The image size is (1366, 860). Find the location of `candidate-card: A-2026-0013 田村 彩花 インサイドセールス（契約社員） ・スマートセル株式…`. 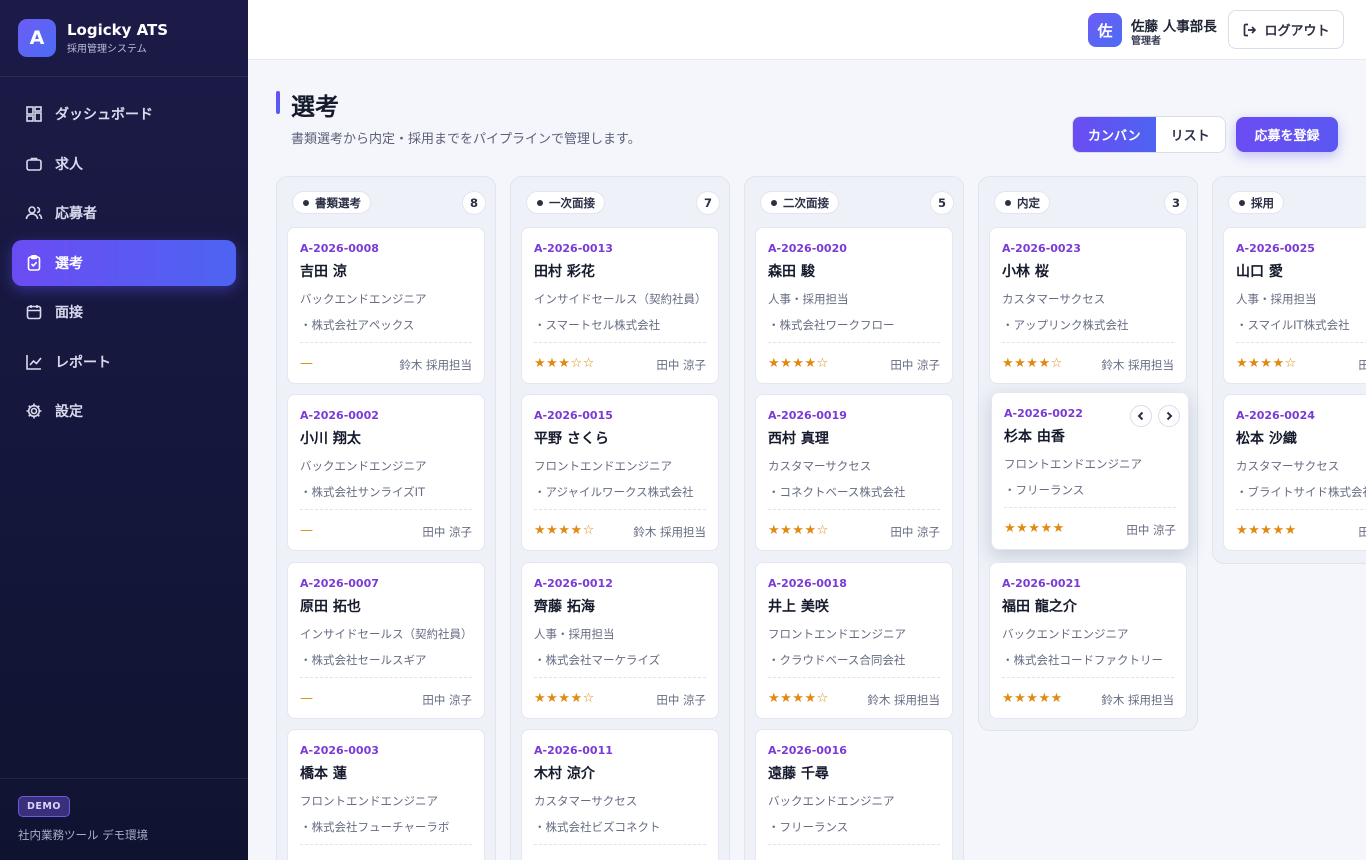

candidate-card: A-2026-0013 田村 彩花 インサイドセールス（契約社員） ・スマートセル株式… is located at coordinates (620, 305).